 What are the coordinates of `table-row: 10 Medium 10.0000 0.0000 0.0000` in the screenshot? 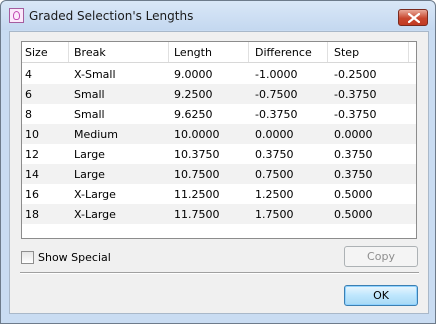 It's located at (219, 134).